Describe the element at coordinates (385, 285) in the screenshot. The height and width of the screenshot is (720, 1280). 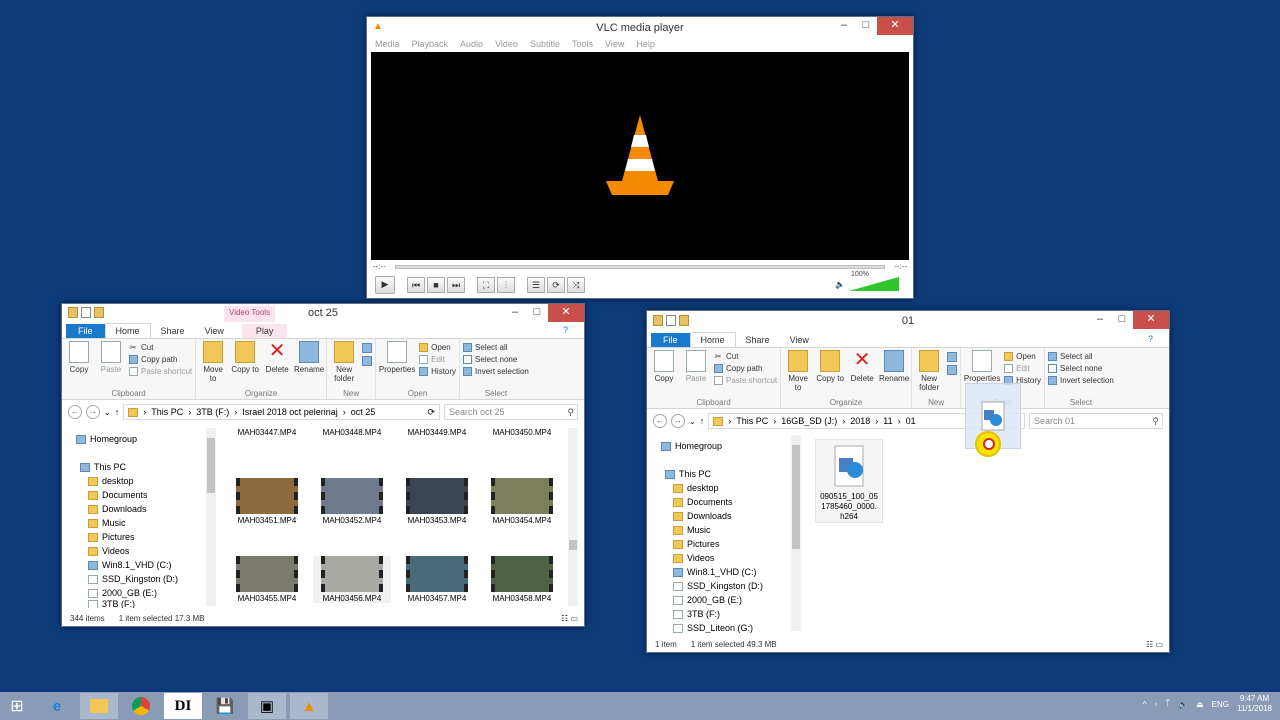
I see `play-button: ▶` at that location.